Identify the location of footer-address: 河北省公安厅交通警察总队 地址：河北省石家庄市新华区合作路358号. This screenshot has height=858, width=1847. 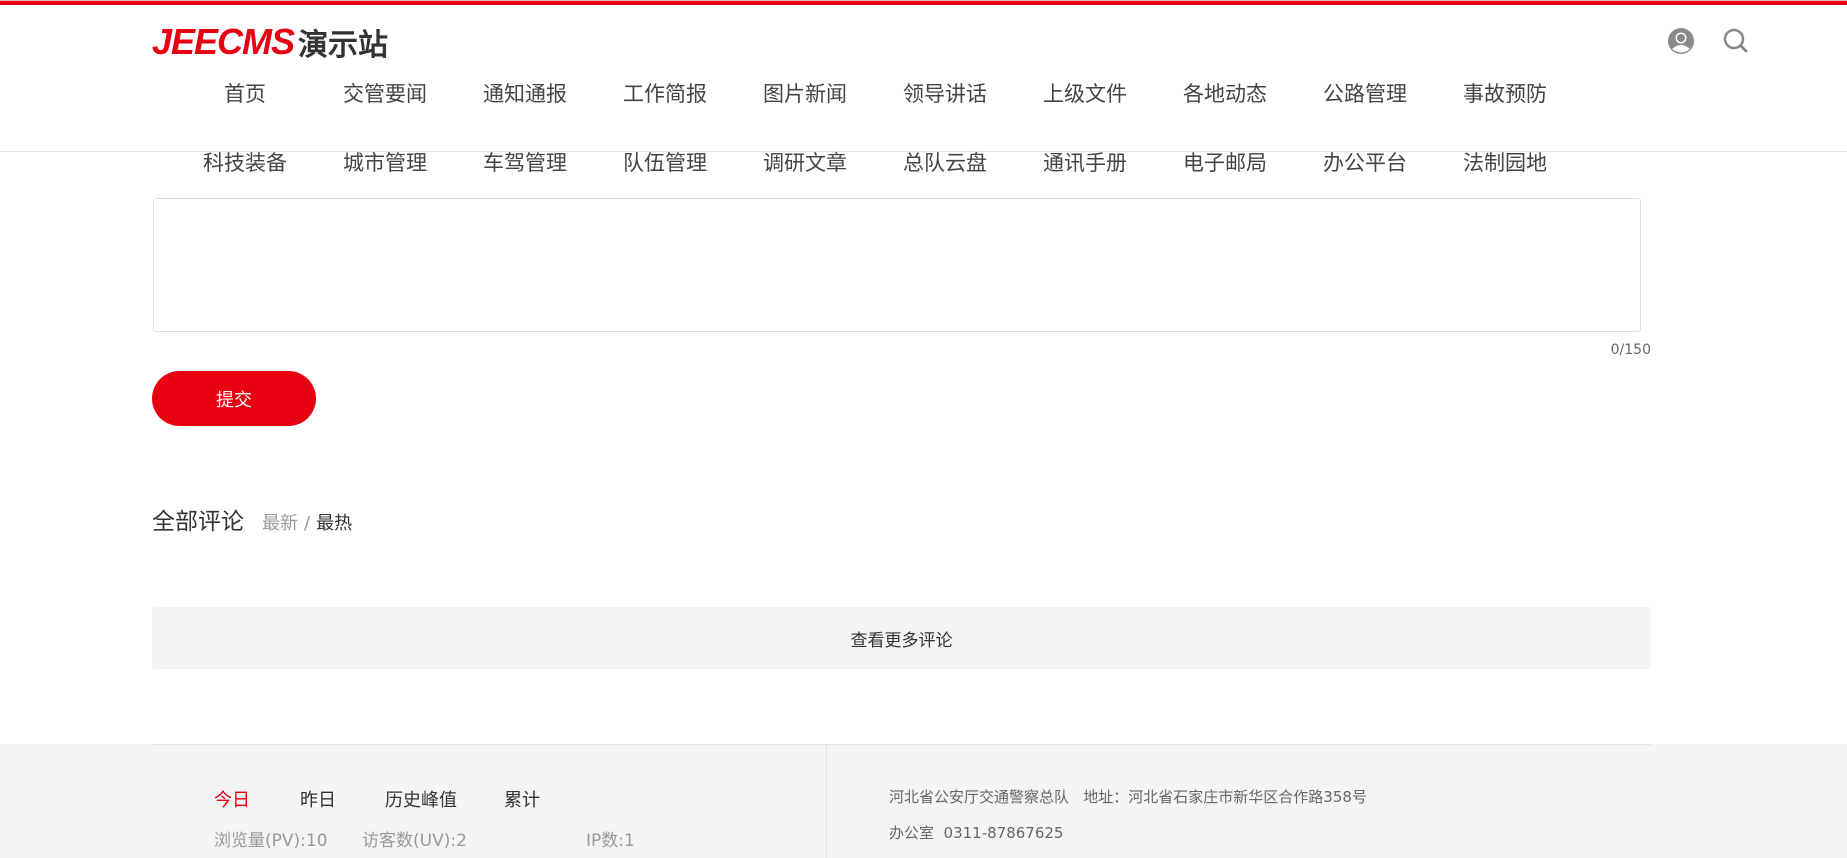
(1128, 797).